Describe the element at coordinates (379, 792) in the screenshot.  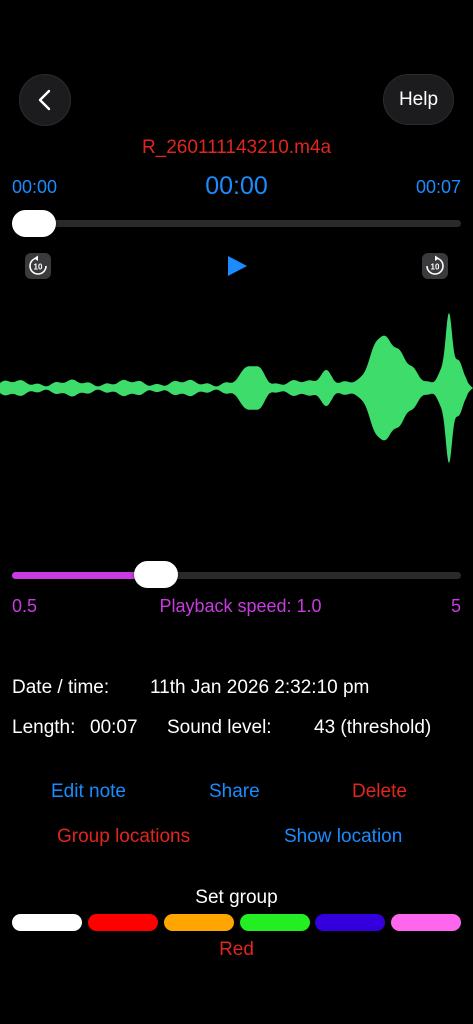
I see `delete-button: Delete` at that location.